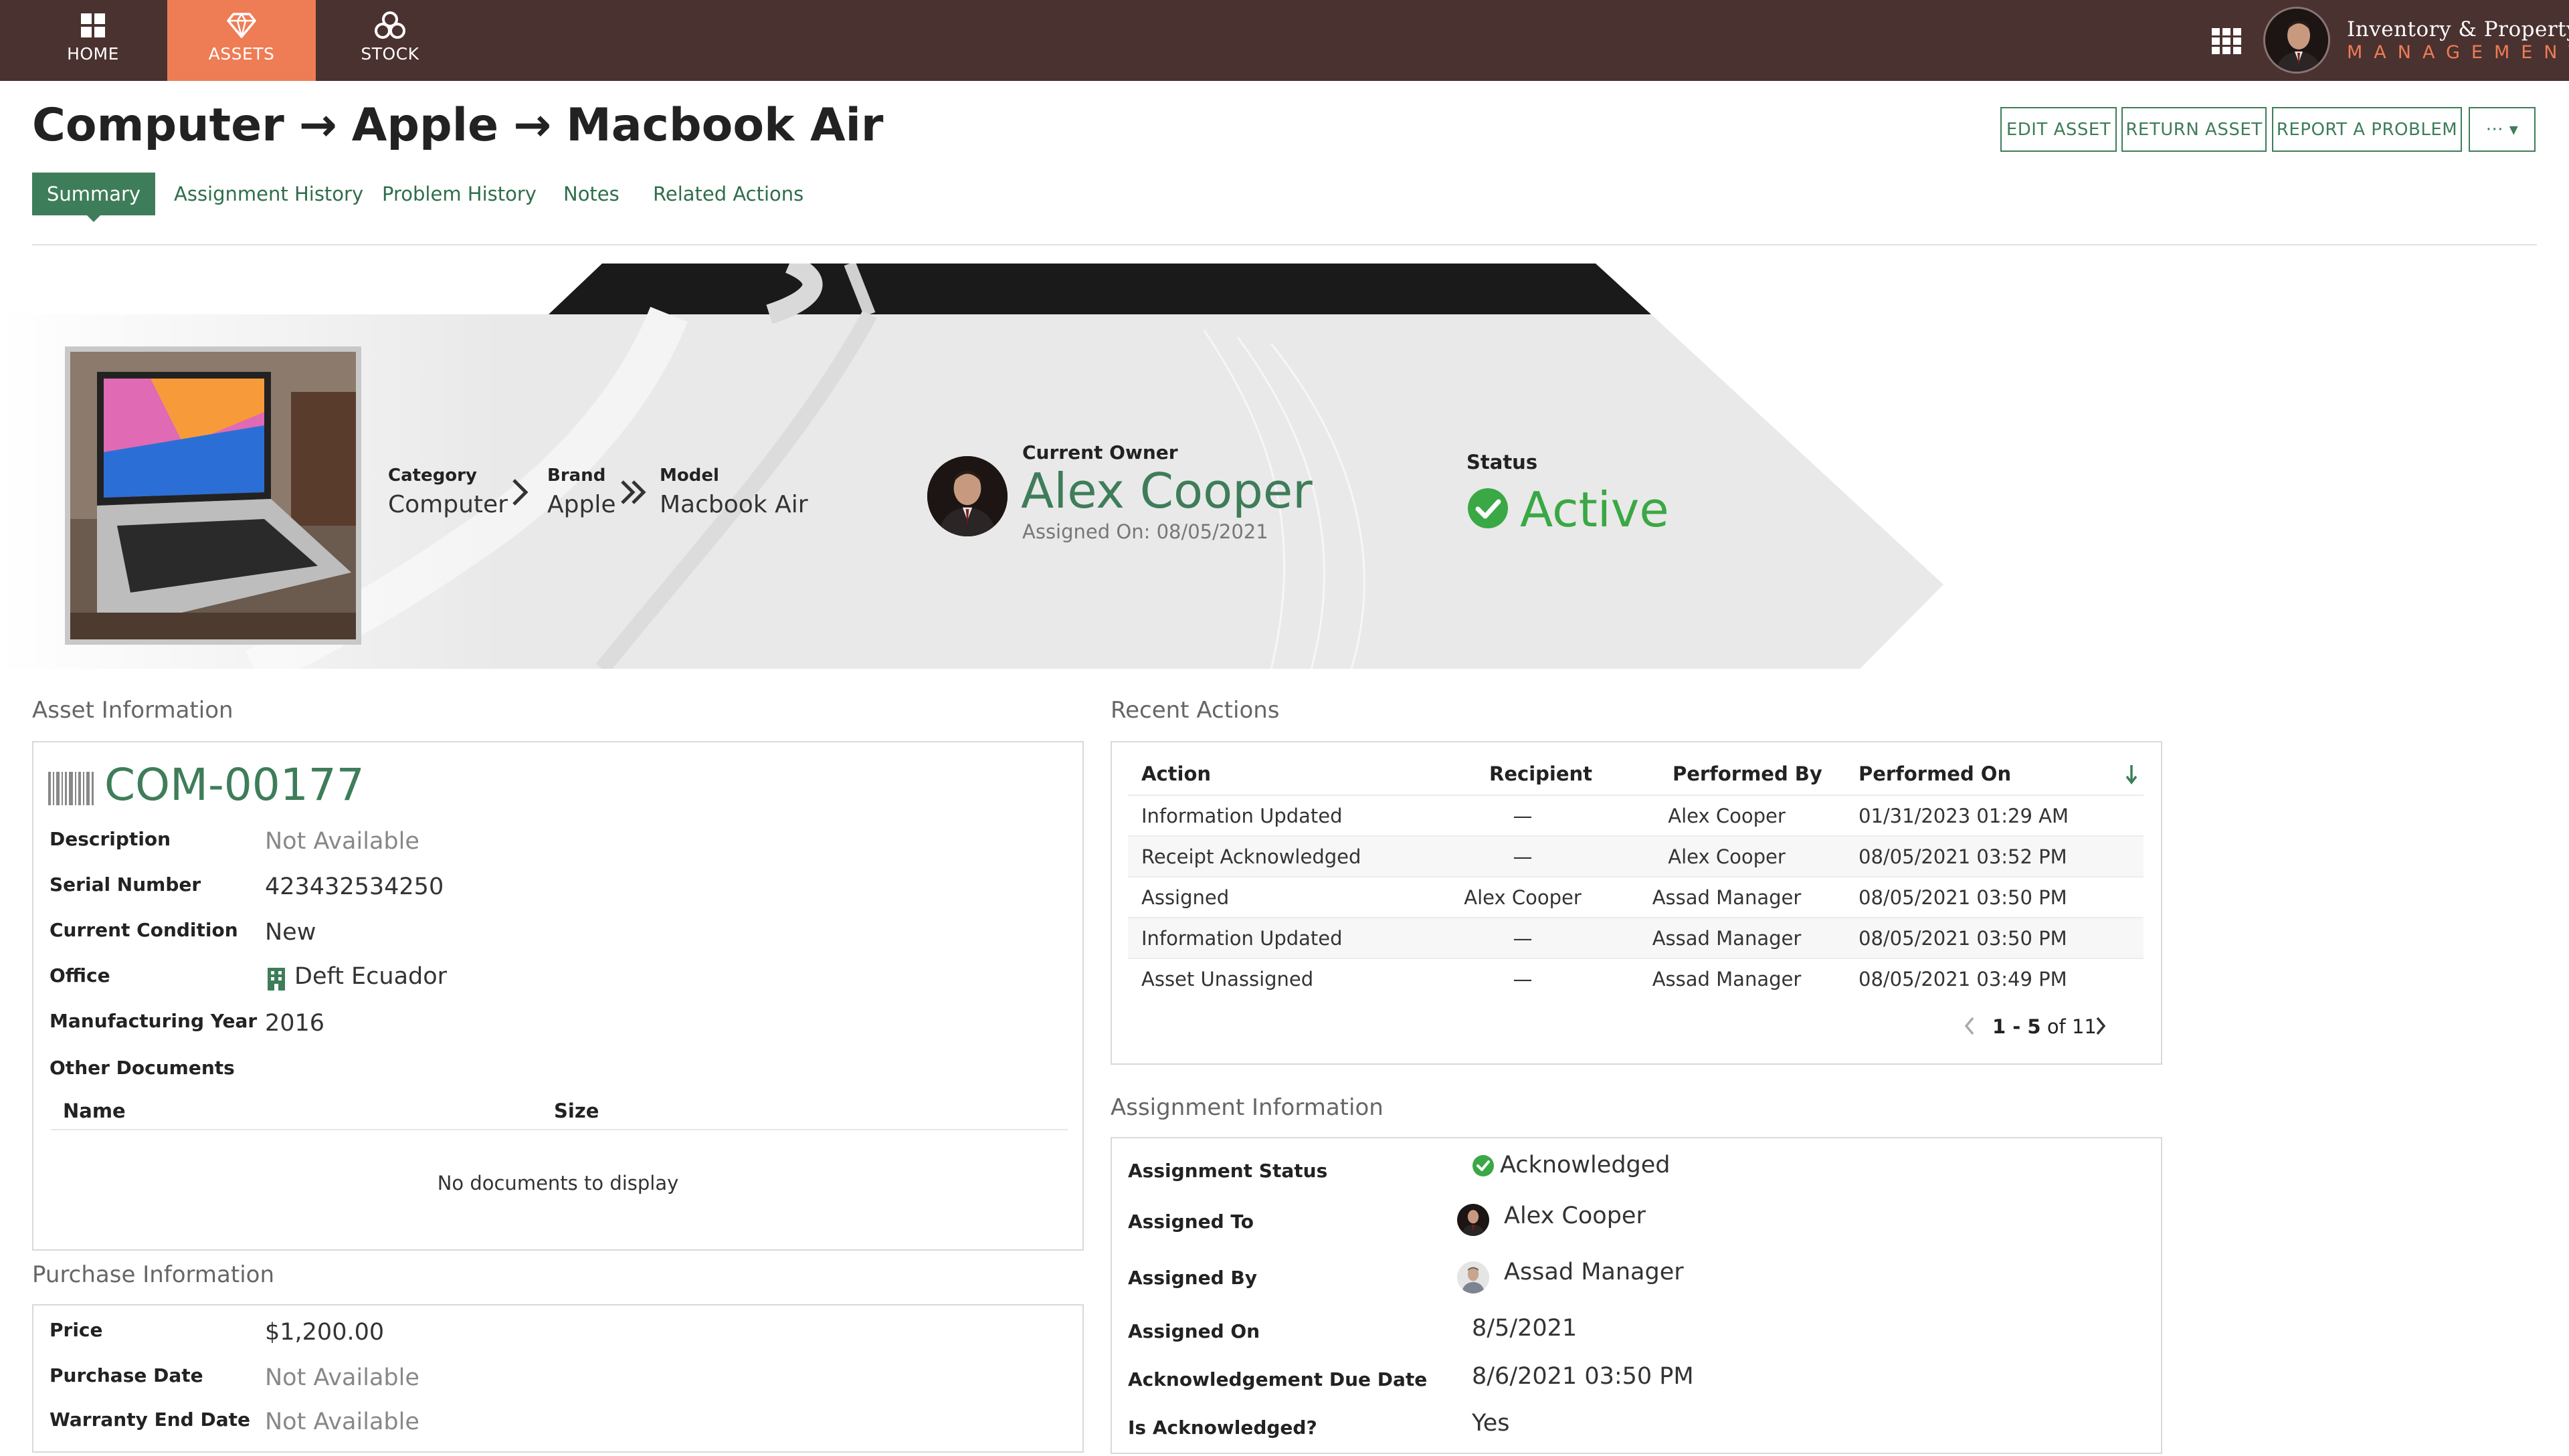 This screenshot has height=1456, width=2569. Describe the element at coordinates (2296, 40) in the screenshot. I see `user-avatar` at that location.